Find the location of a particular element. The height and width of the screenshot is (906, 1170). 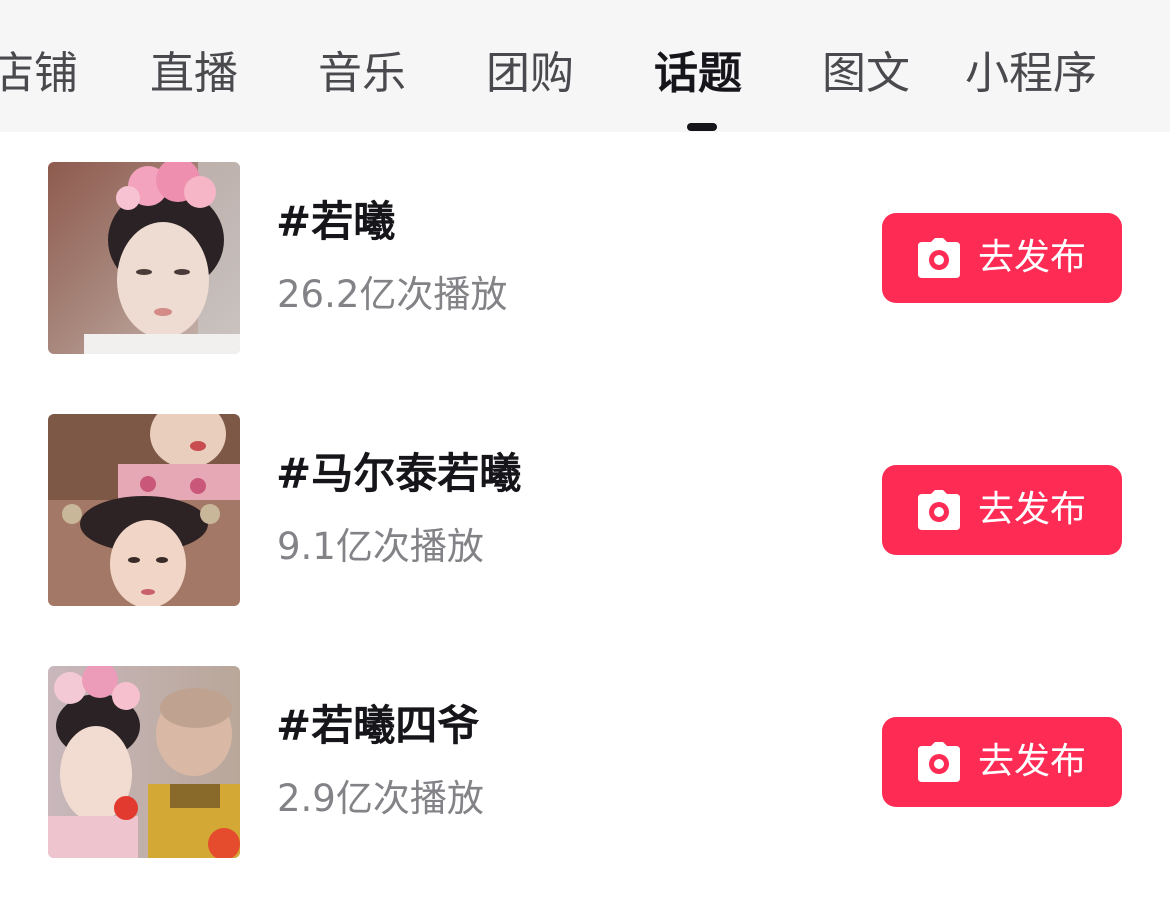

topic-title: #马尔泰若曦 is located at coordinates (398, 474).